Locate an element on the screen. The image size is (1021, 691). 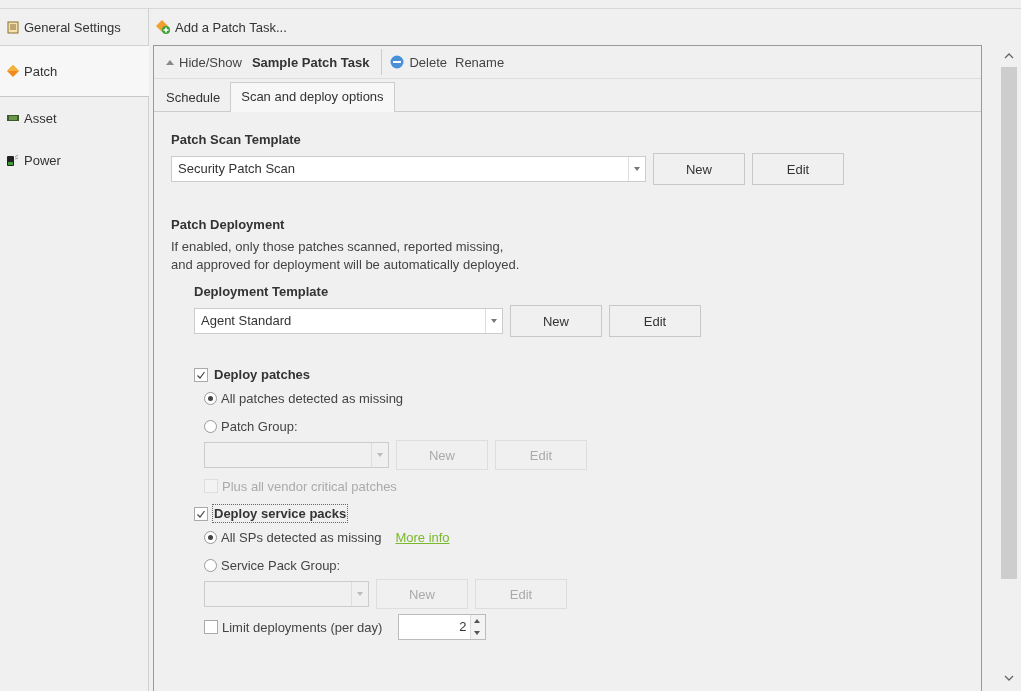
sidebar-tab: Power is located at coordinates (74, 160).